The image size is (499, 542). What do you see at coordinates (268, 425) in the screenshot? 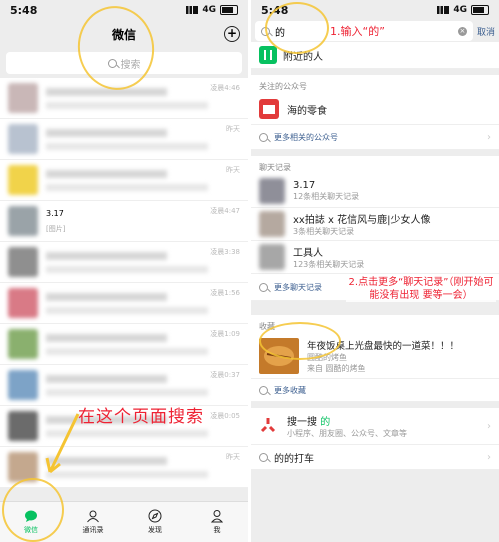
I see `sousou-icon` at bounding box center [268, 425].